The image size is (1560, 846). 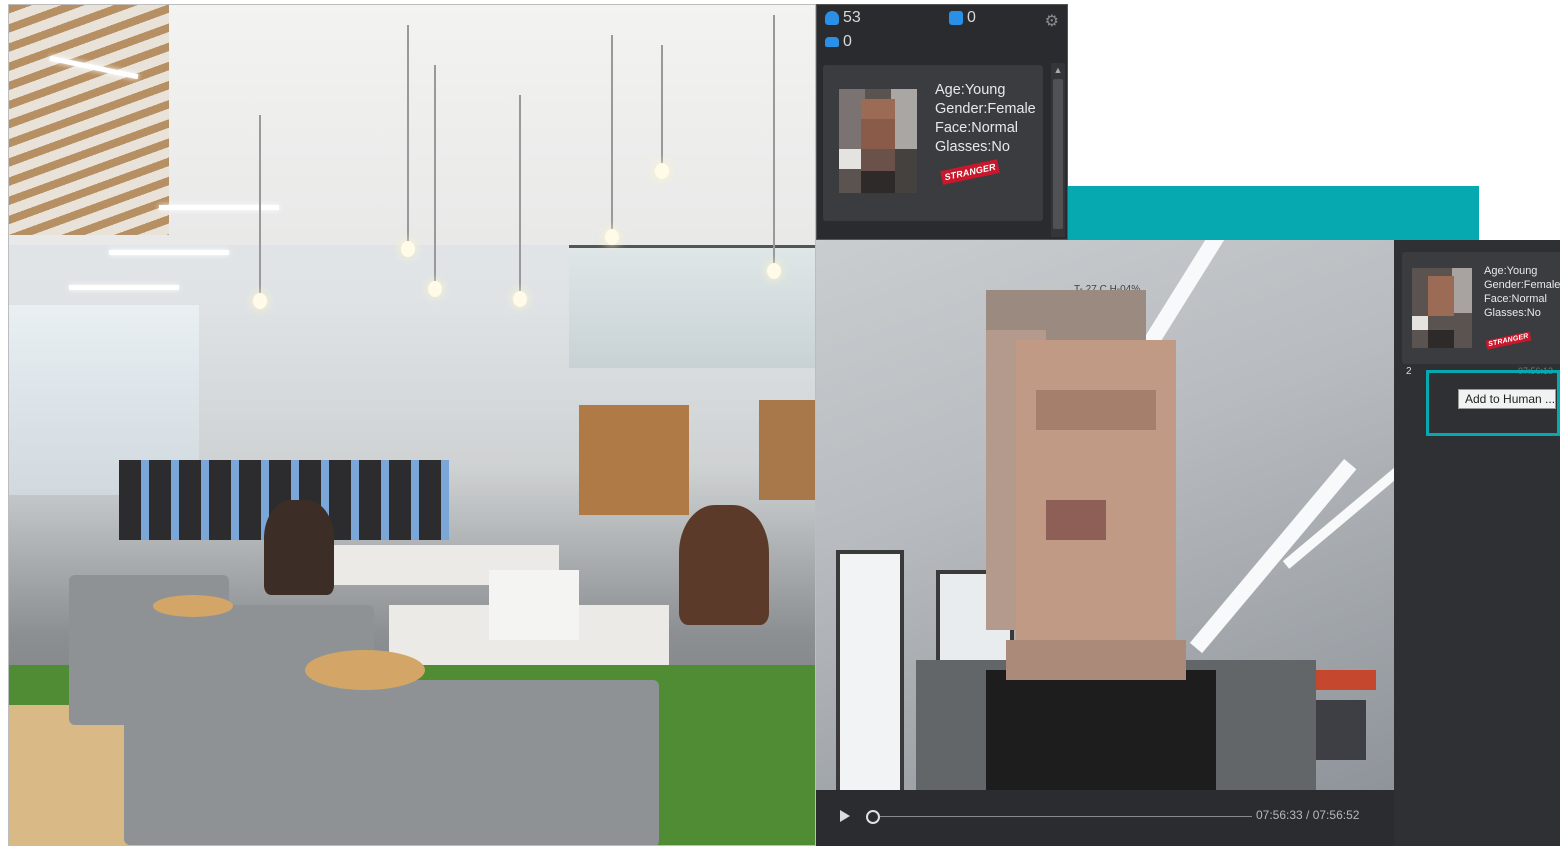 I want to click on card-index: 2, so click(x=1409, y=371).